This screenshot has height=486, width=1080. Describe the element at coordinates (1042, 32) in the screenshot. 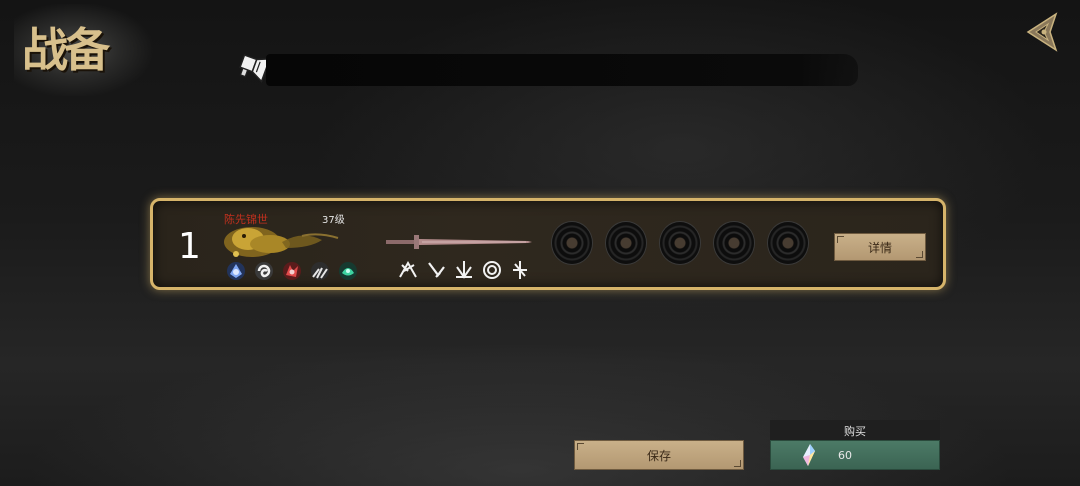

I see `back-arrow-icon` at that location.